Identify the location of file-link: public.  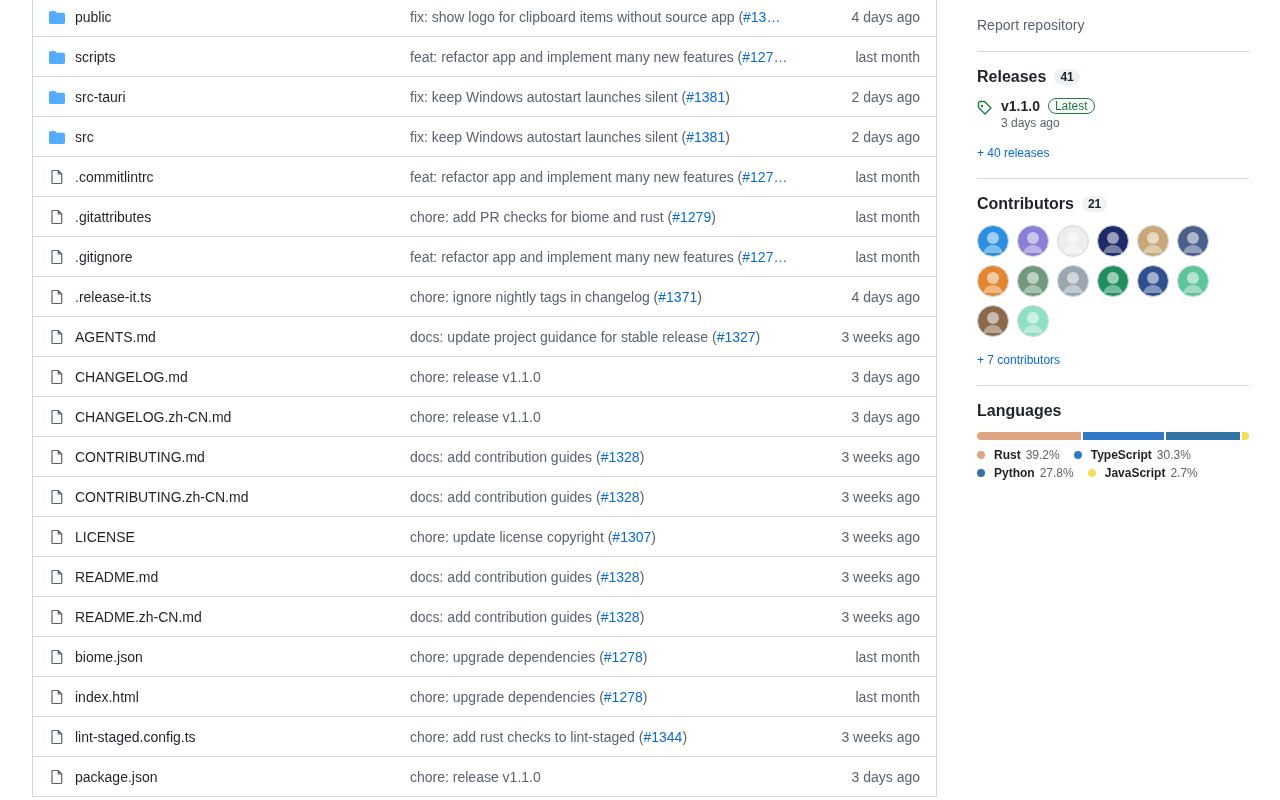
(93, 16).